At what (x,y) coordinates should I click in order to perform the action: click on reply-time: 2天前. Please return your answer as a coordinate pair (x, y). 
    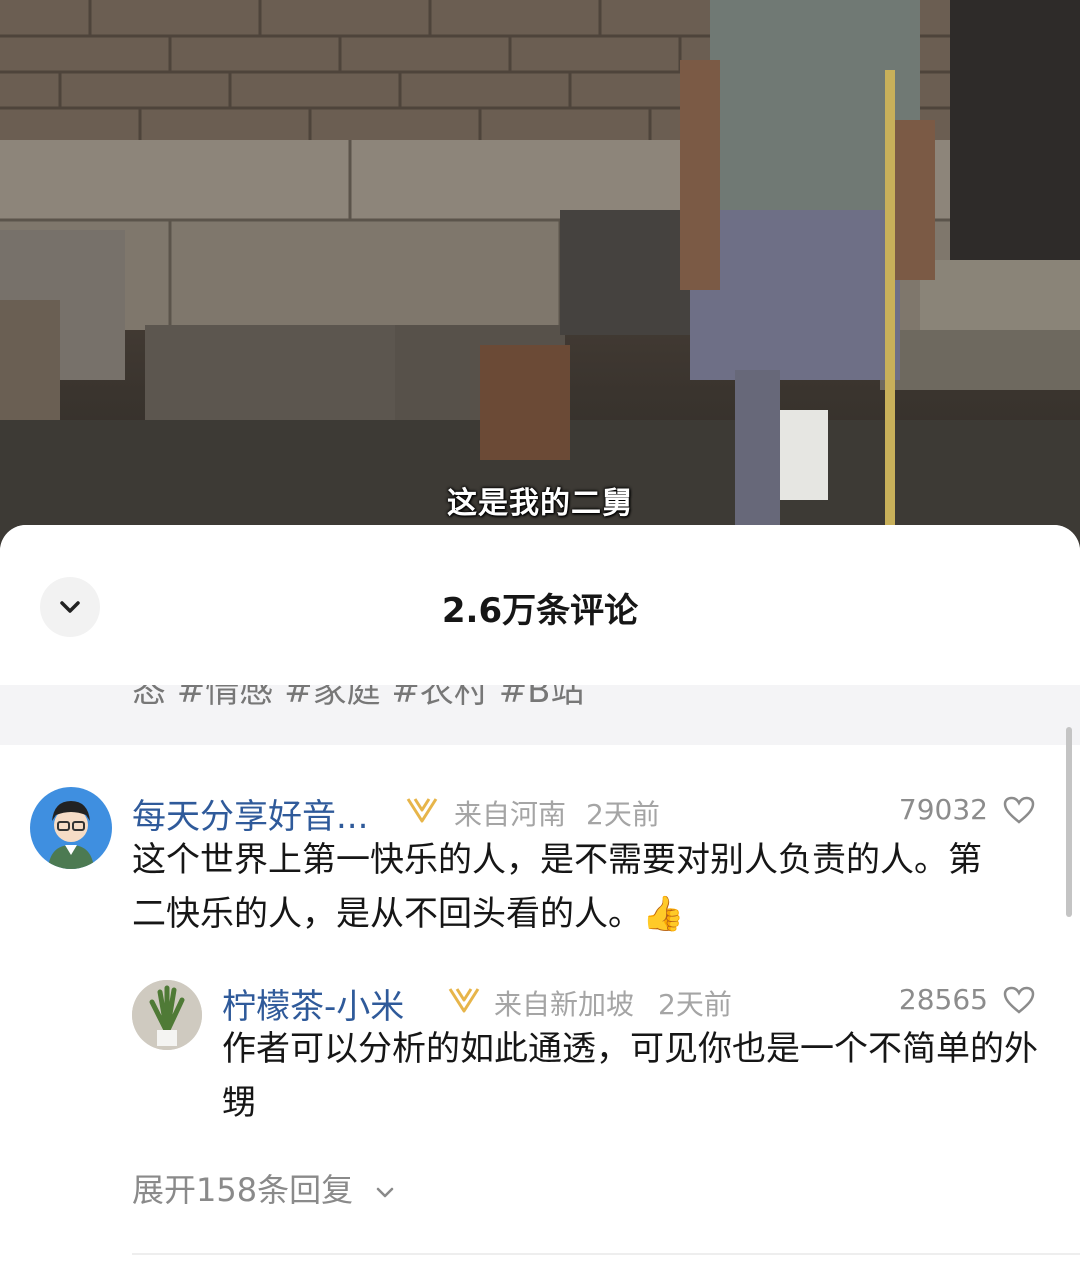
    Looking at the image, I should click on (695, 1004).